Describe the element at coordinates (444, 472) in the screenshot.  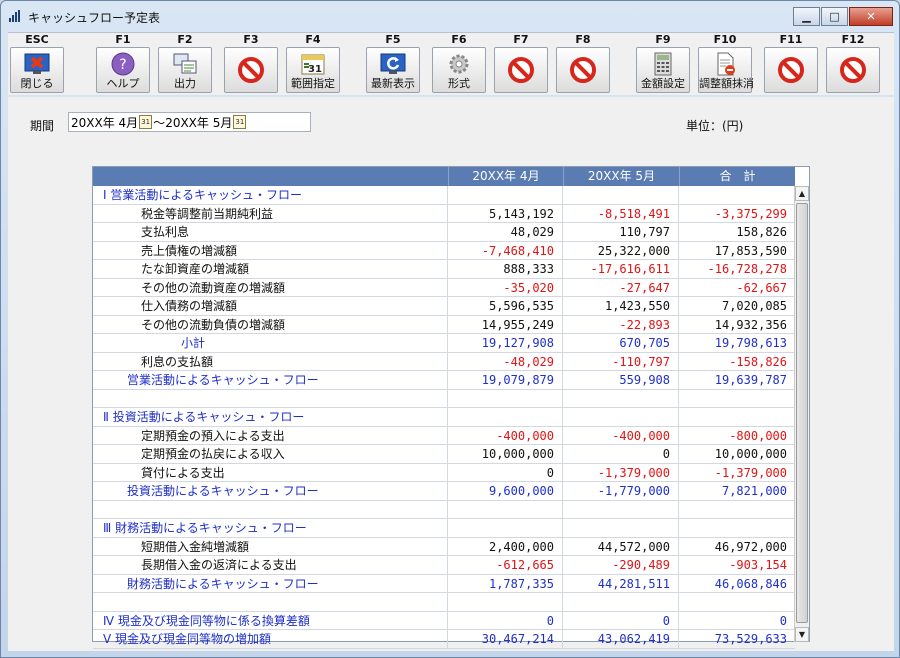
I see `table-row: 貸付による支出 0 -1,379,000 -1,379,000` at that location.